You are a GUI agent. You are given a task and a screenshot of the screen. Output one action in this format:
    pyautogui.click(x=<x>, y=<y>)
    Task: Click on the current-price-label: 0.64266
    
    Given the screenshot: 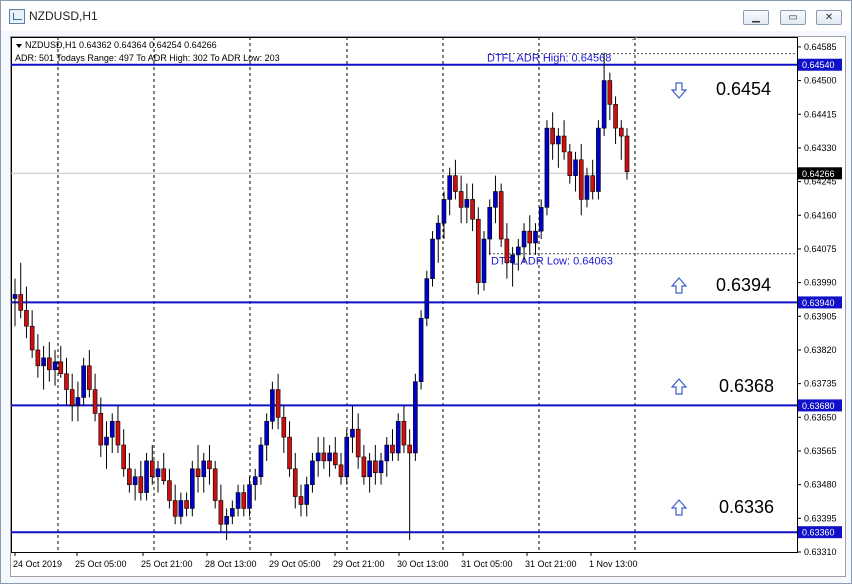 What is the action you would take?
    pyautogui.click(x=818, y=174)
    